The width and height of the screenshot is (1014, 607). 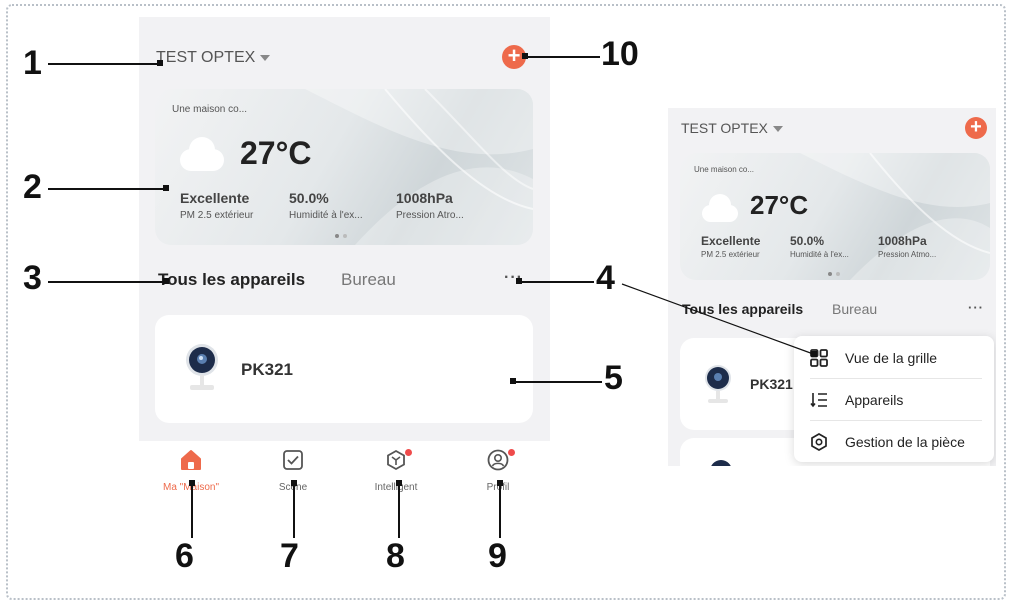 What do you see at coordinates (613, 378) in the screenshot?
I see `callout-number-5: 5` at bounding box center [613, 378].